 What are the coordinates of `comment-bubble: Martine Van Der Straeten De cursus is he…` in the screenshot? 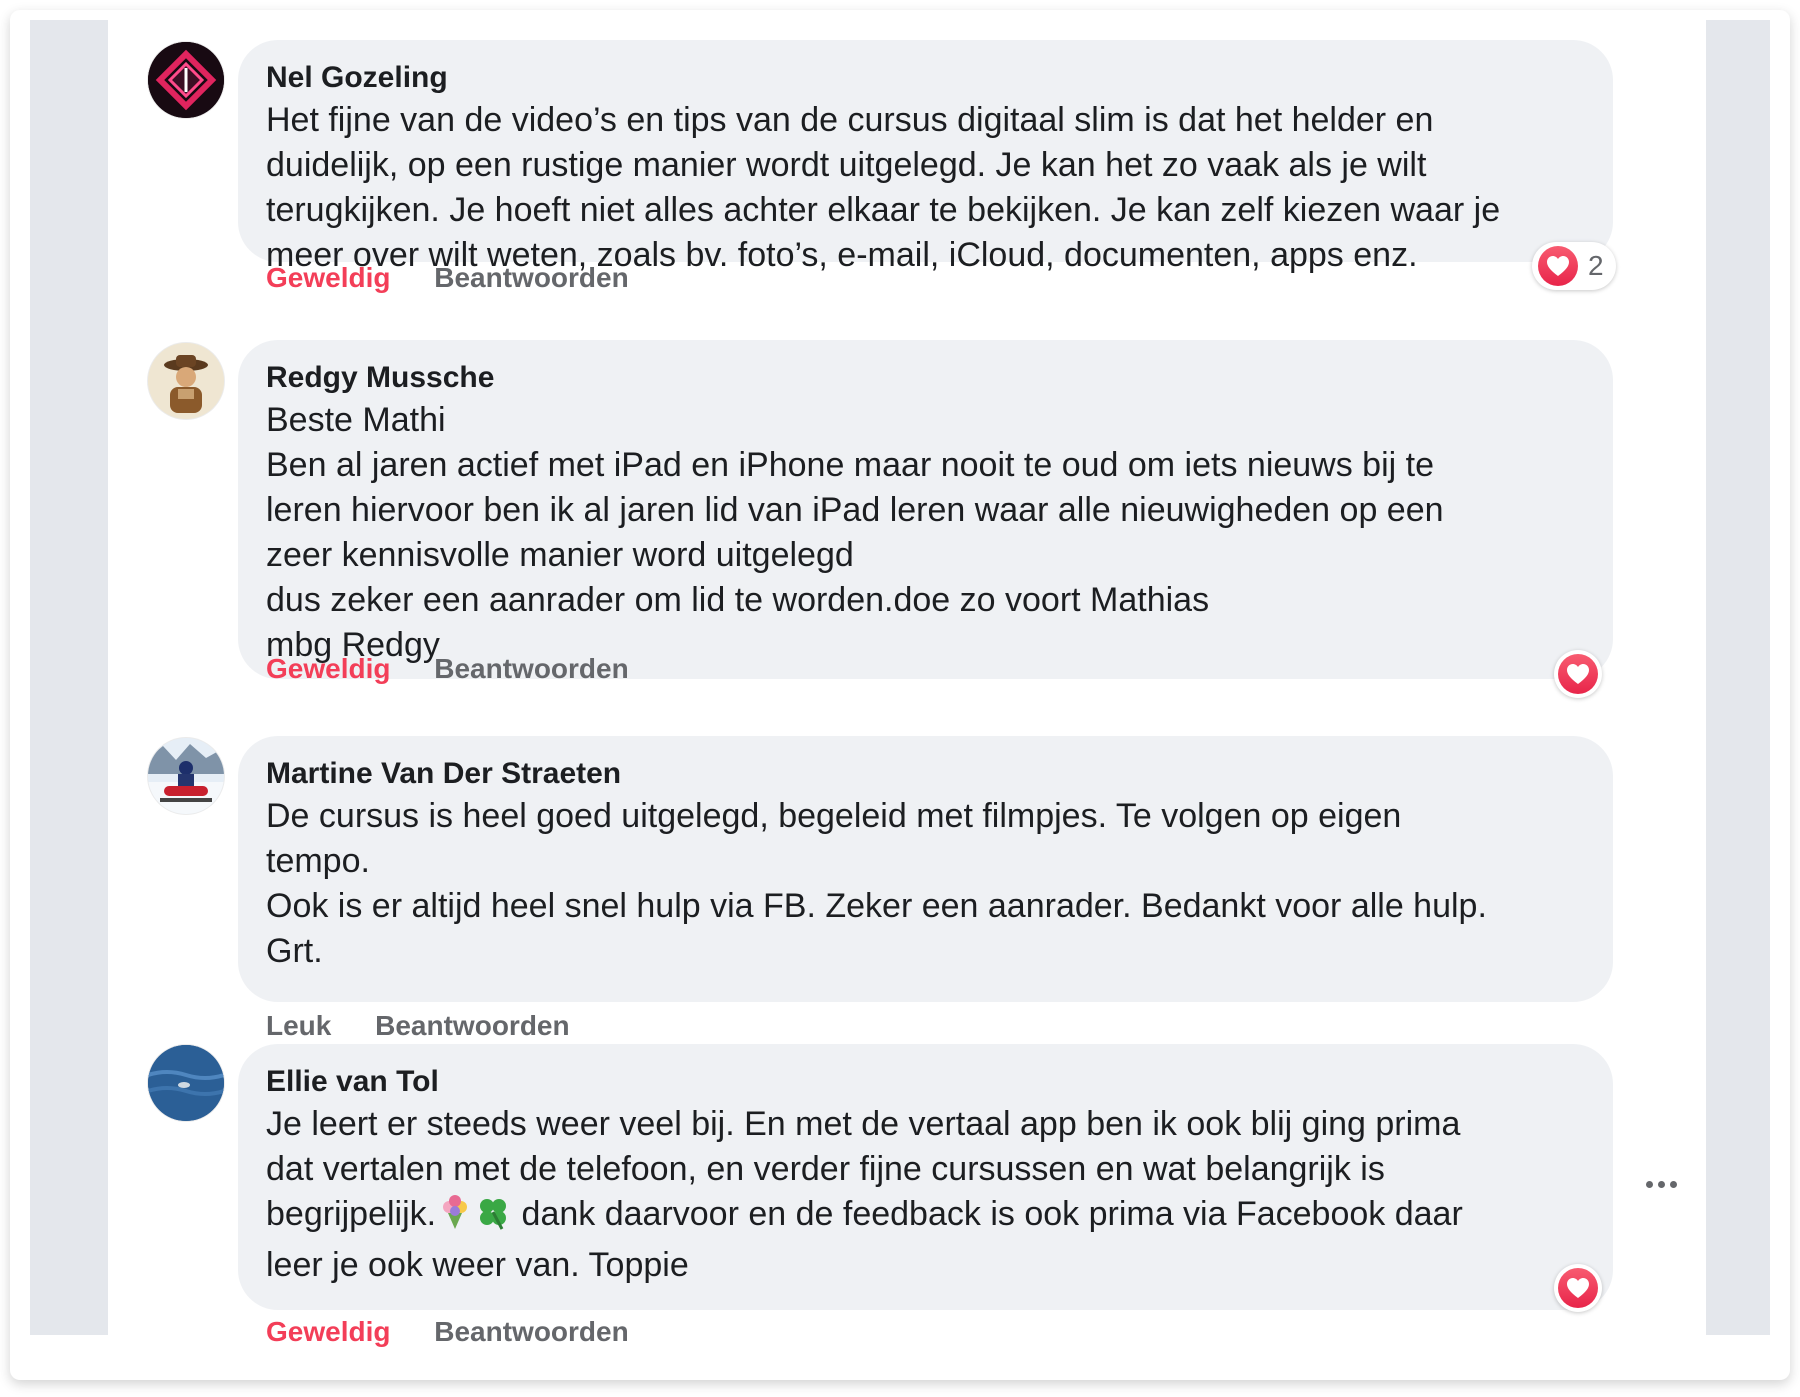 It's located at (925, 869).